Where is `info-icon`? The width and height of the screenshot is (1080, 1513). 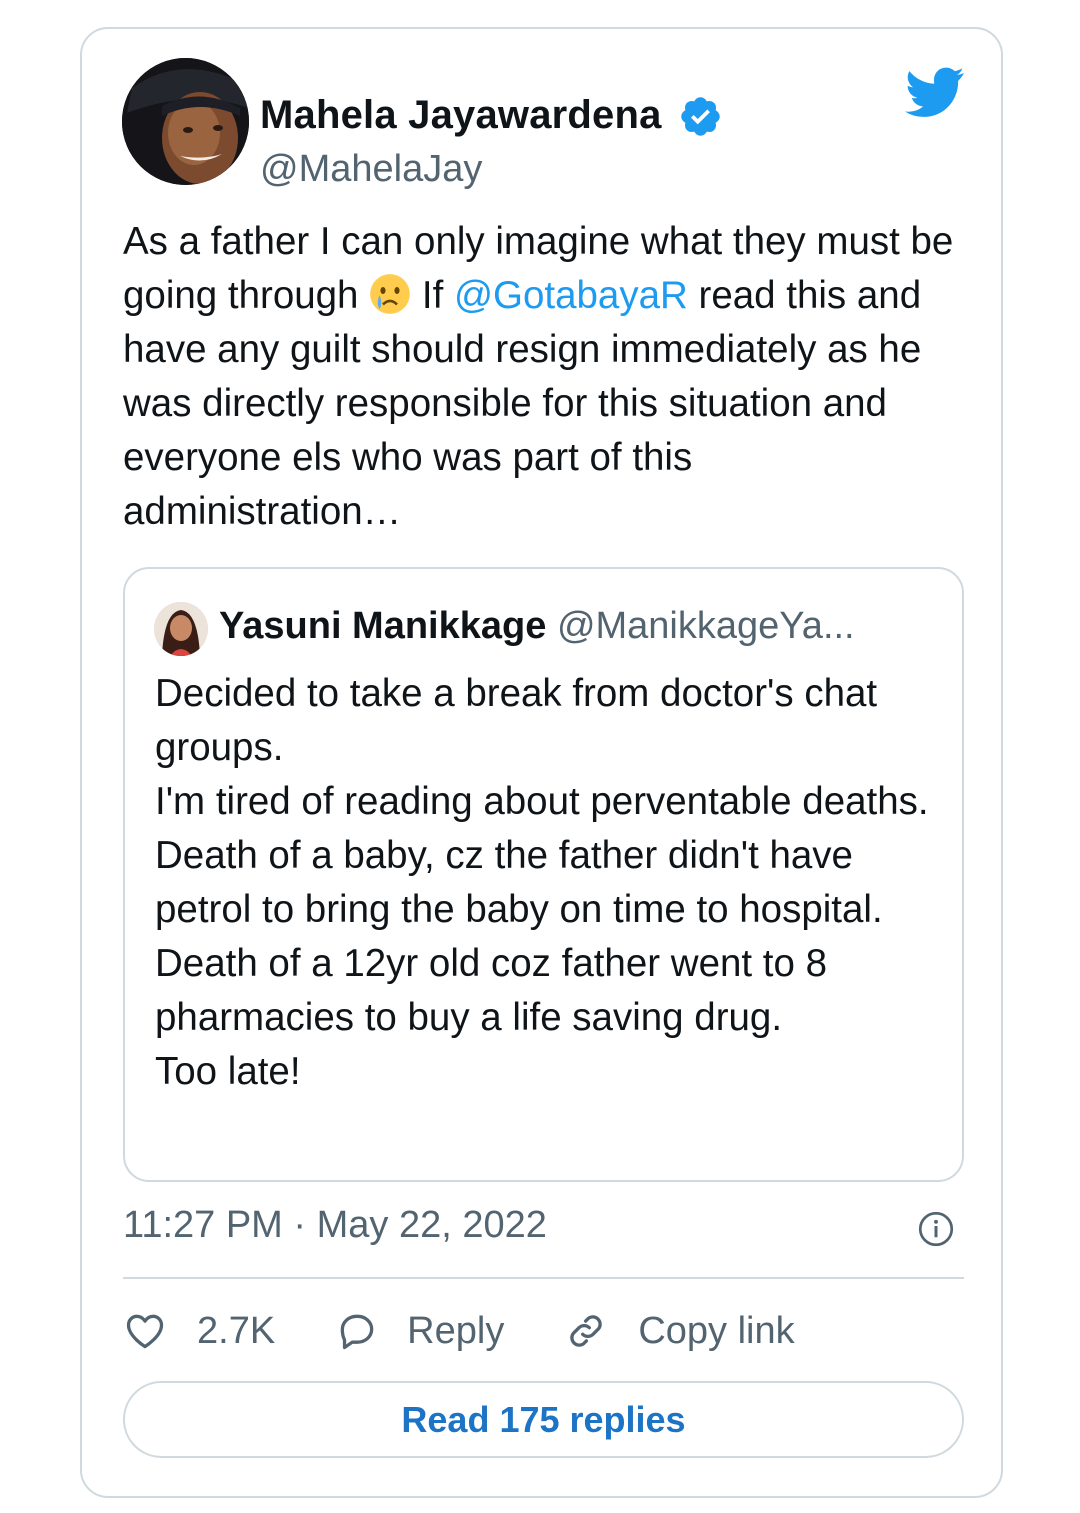 info-icon is located at coordinates (936, 1229).